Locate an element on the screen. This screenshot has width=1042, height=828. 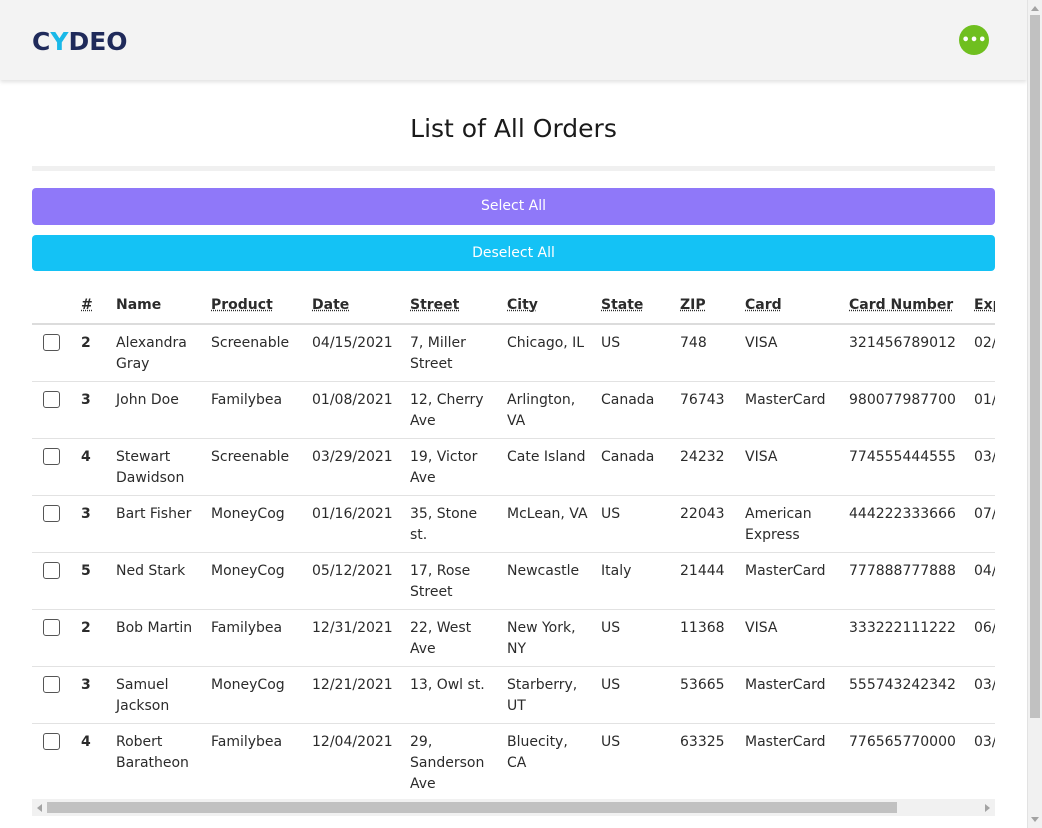
cell-city: Bluecity, CA is located at coordinates (548, 760).